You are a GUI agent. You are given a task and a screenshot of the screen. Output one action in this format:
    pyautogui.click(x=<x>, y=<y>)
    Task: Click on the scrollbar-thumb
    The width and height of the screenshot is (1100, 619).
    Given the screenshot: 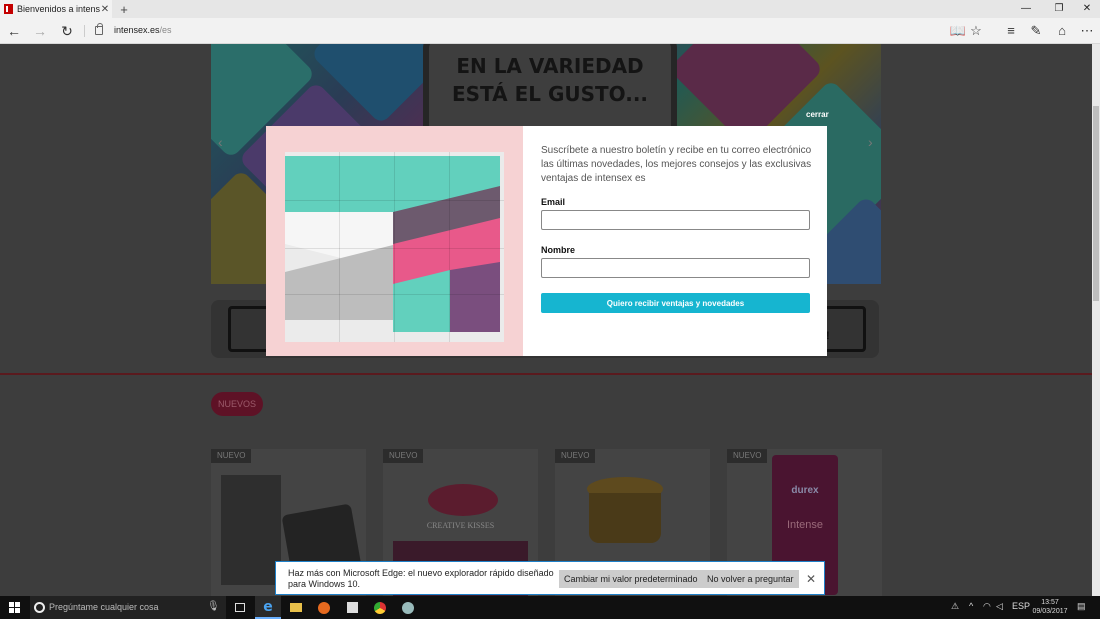 What is the action you would take?
    pyautogui.click(x=1096, y=203)
    